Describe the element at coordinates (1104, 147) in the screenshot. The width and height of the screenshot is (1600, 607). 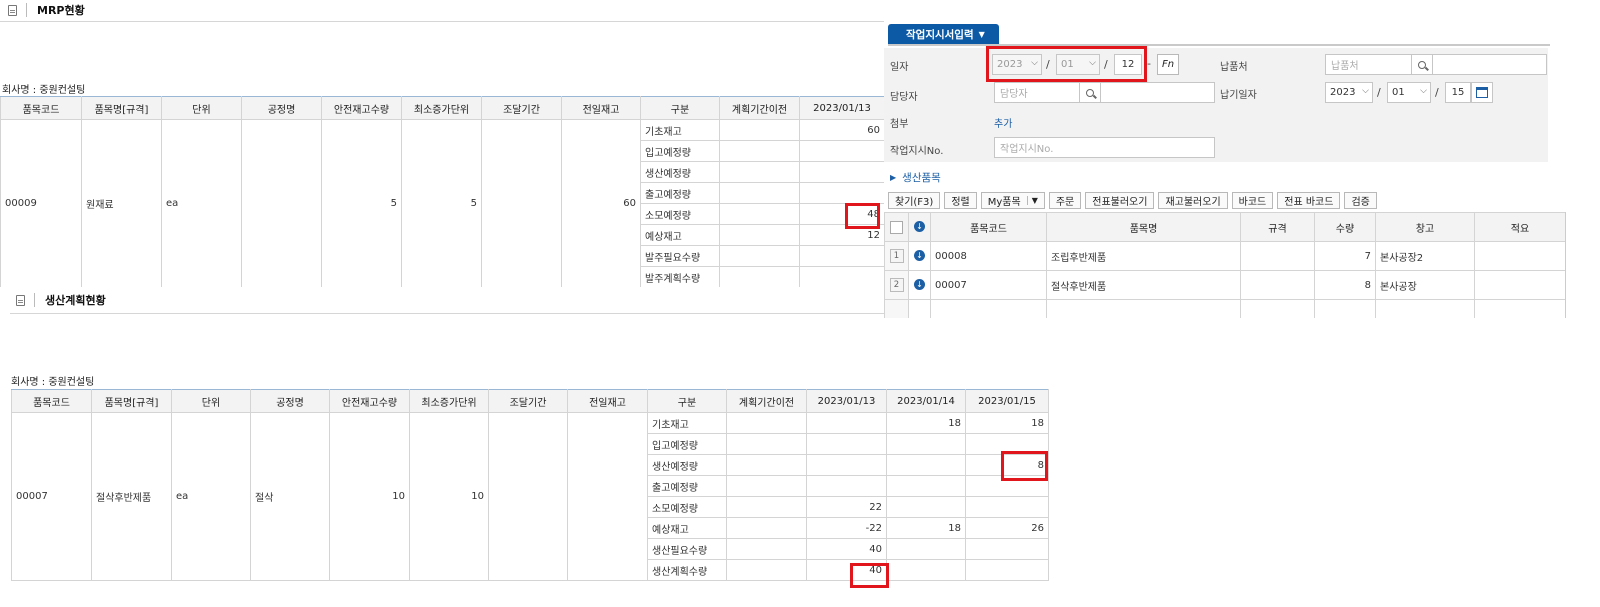
I see `order-no-input: 작업지시No.` at that location.